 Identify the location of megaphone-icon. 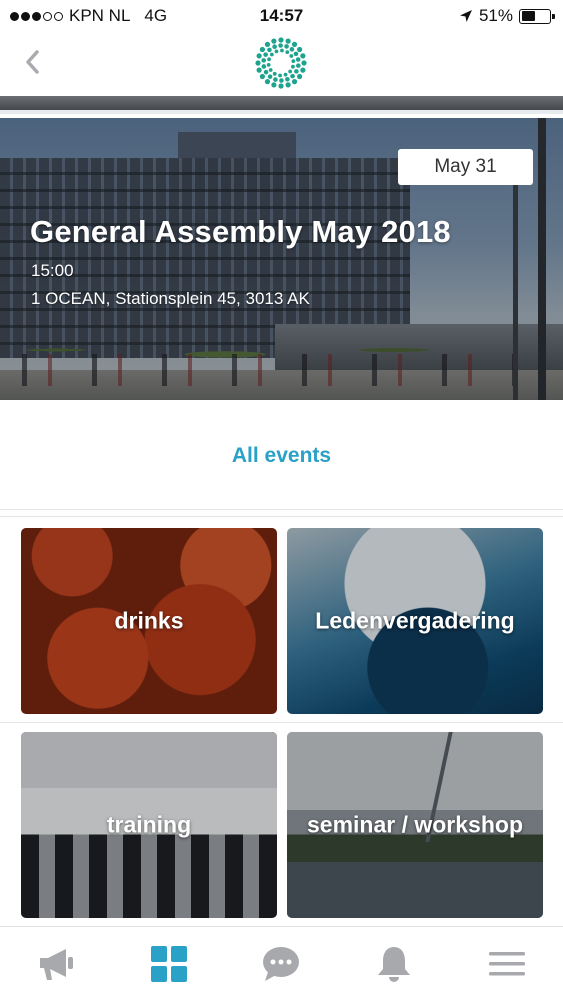
(57, 964).